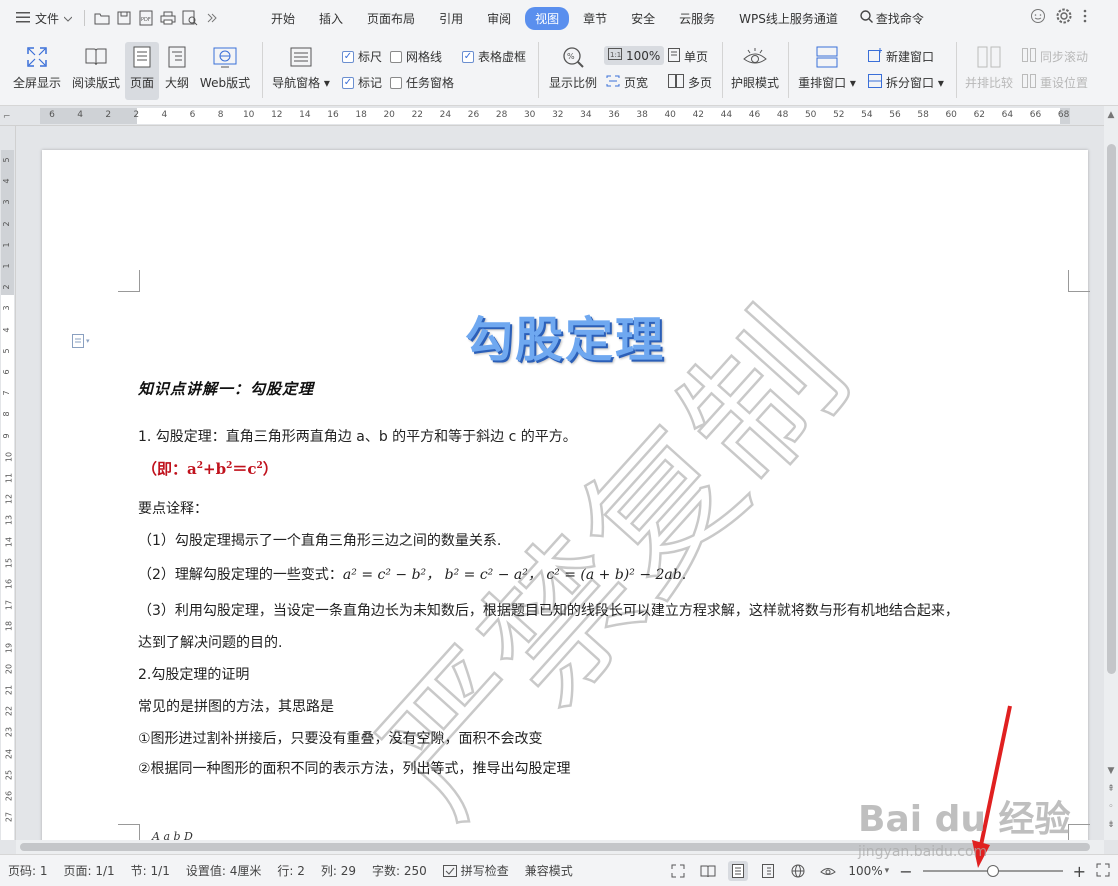 Image resolution: width=1118 pixels, height=886 pixels. I want to click on page-width-button: 页宽, so click(627, 82).